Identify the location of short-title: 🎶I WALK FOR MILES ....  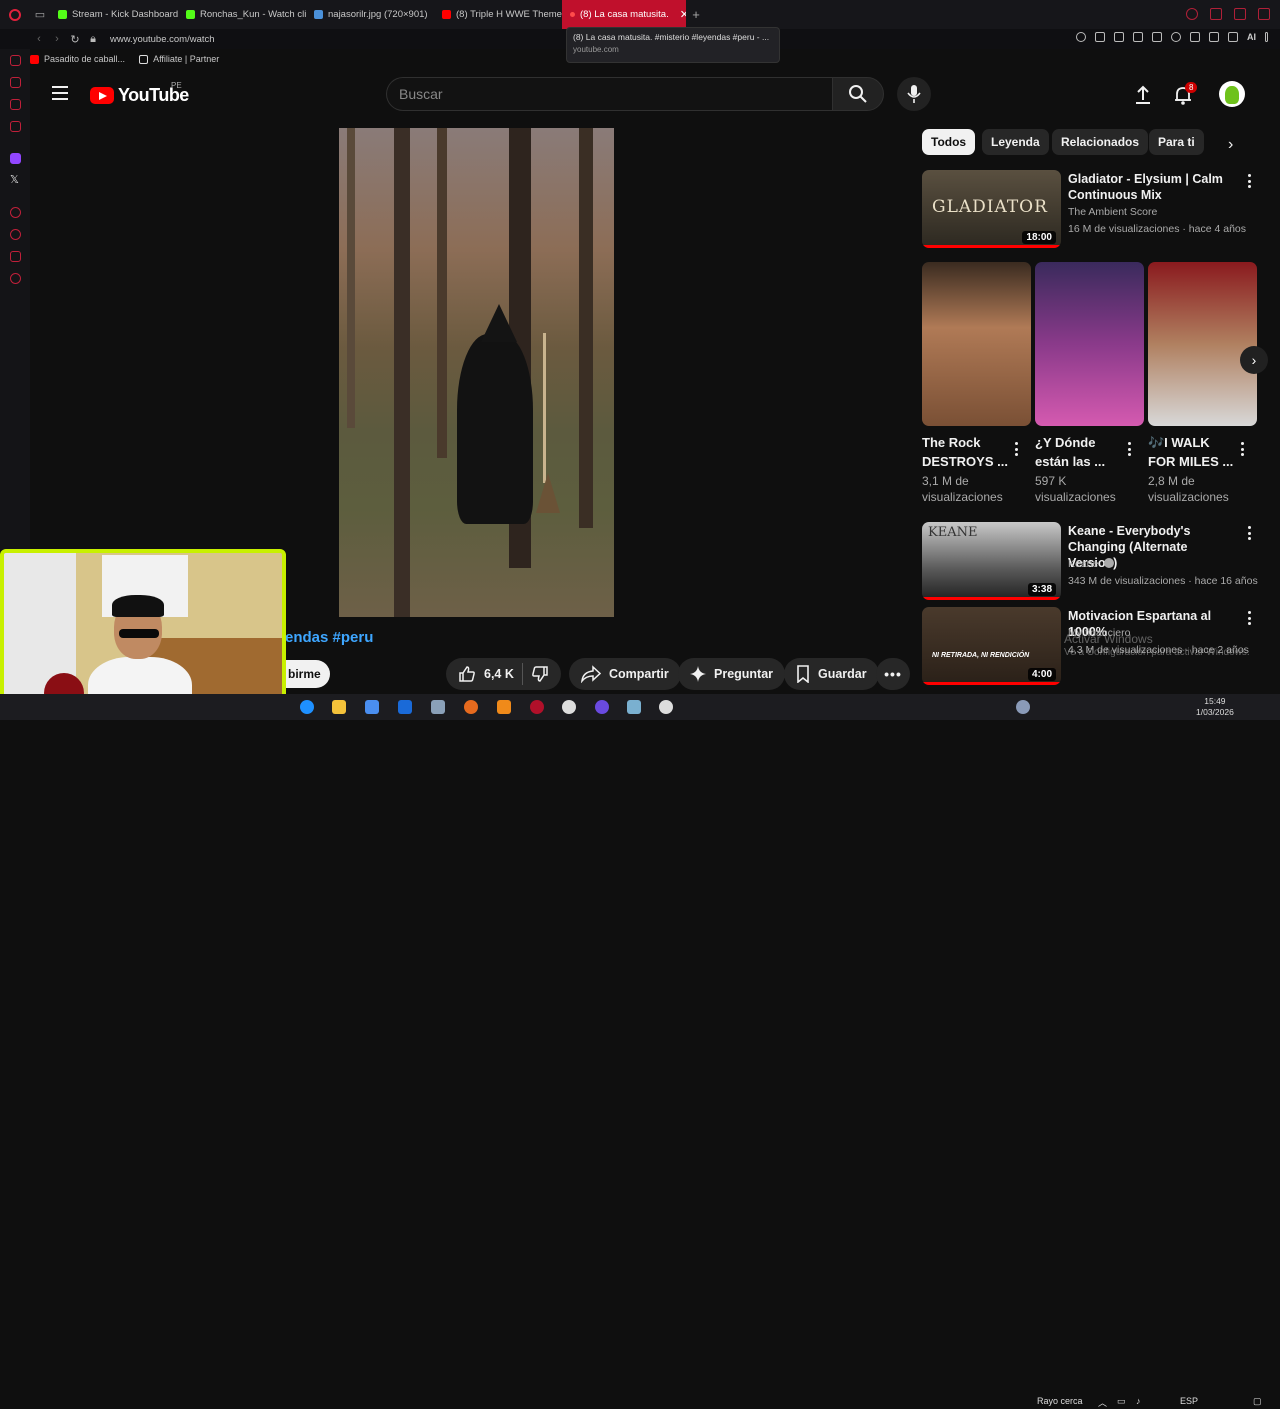
(1192, 452).